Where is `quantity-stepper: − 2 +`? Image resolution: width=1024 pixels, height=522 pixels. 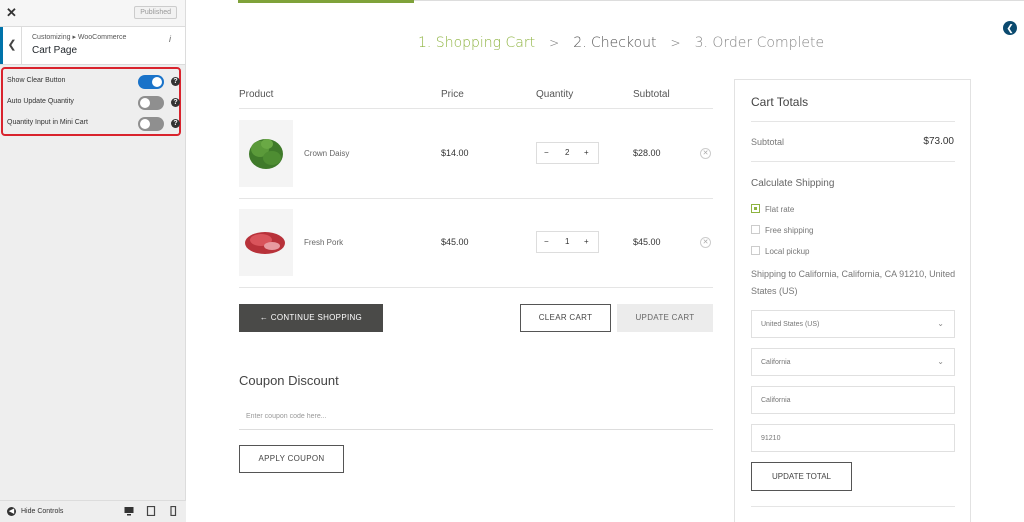
quantity-stepper: − 2 + is located at coordinates (567, 153).